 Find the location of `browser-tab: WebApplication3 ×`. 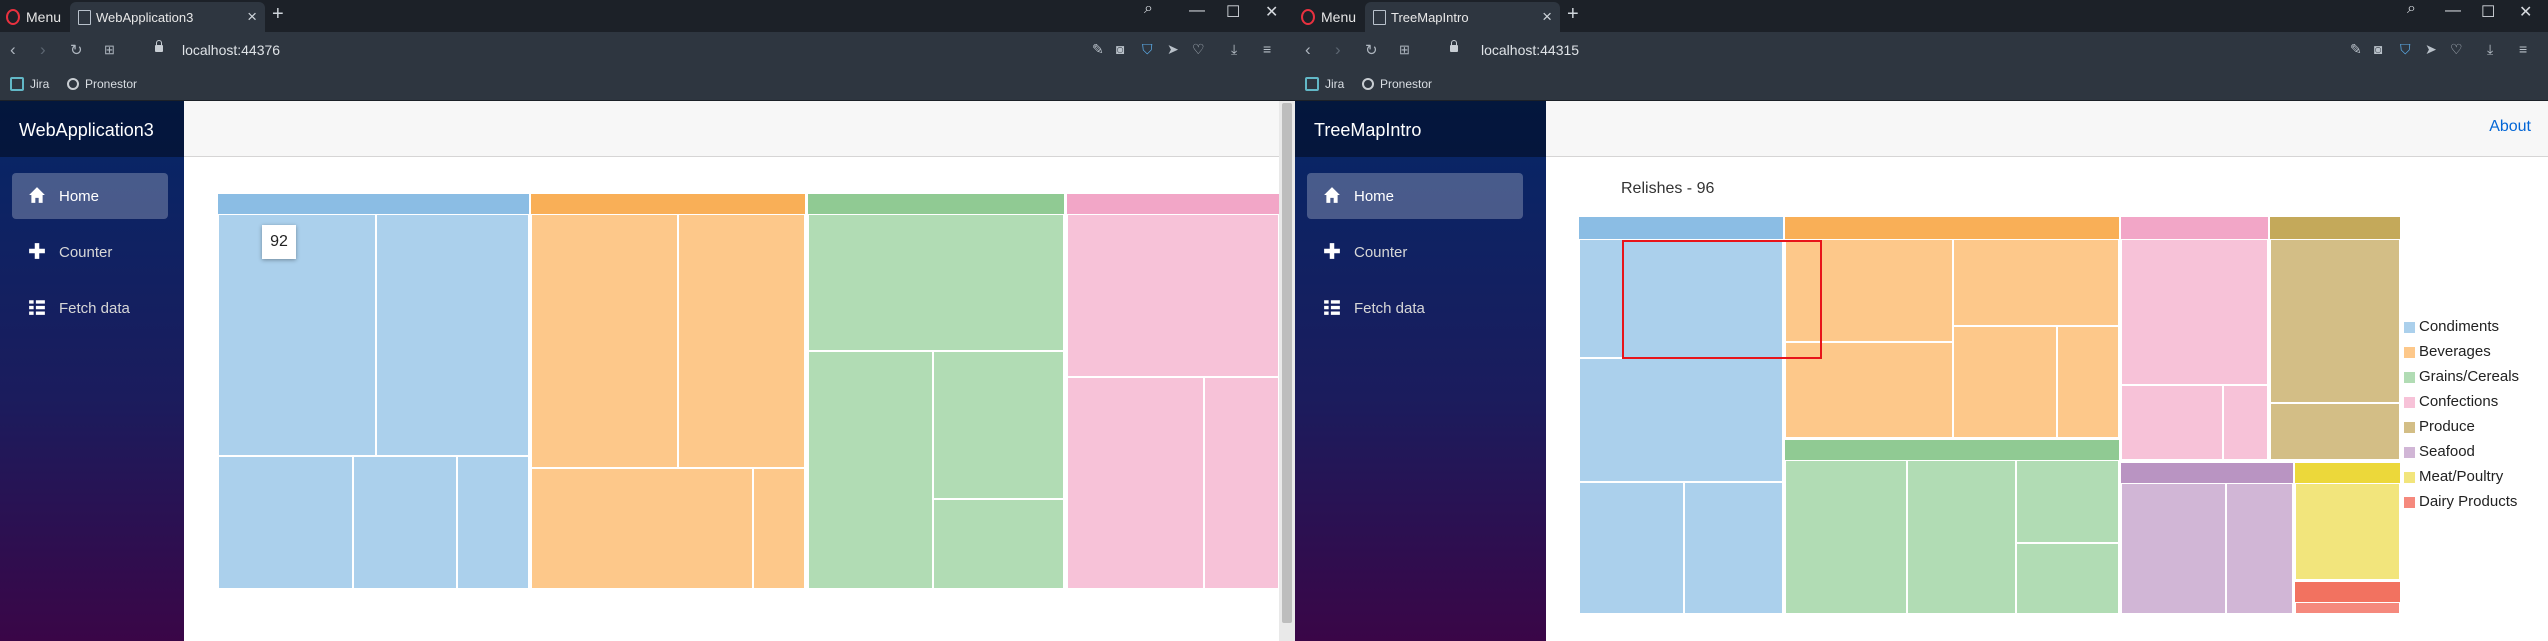

browser-tab: WebApplication3 × is located at coordinates (167, 17).